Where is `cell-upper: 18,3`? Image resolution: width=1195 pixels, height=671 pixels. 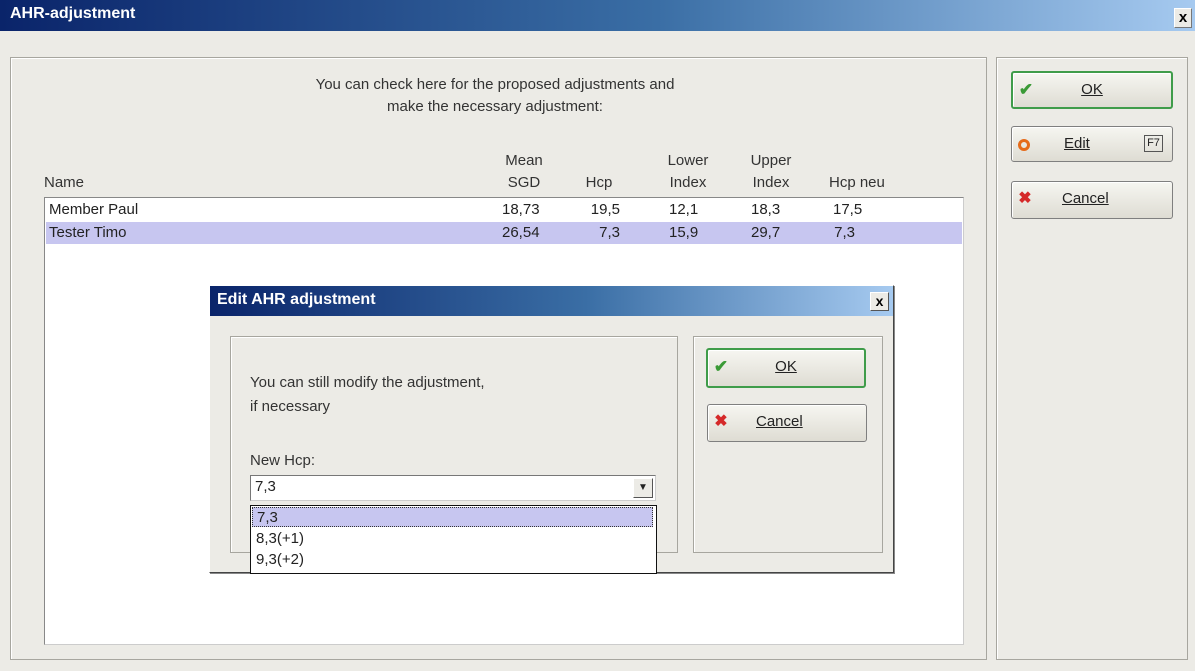
cell-upper: 18,3 is located at coordinates (766, 209).